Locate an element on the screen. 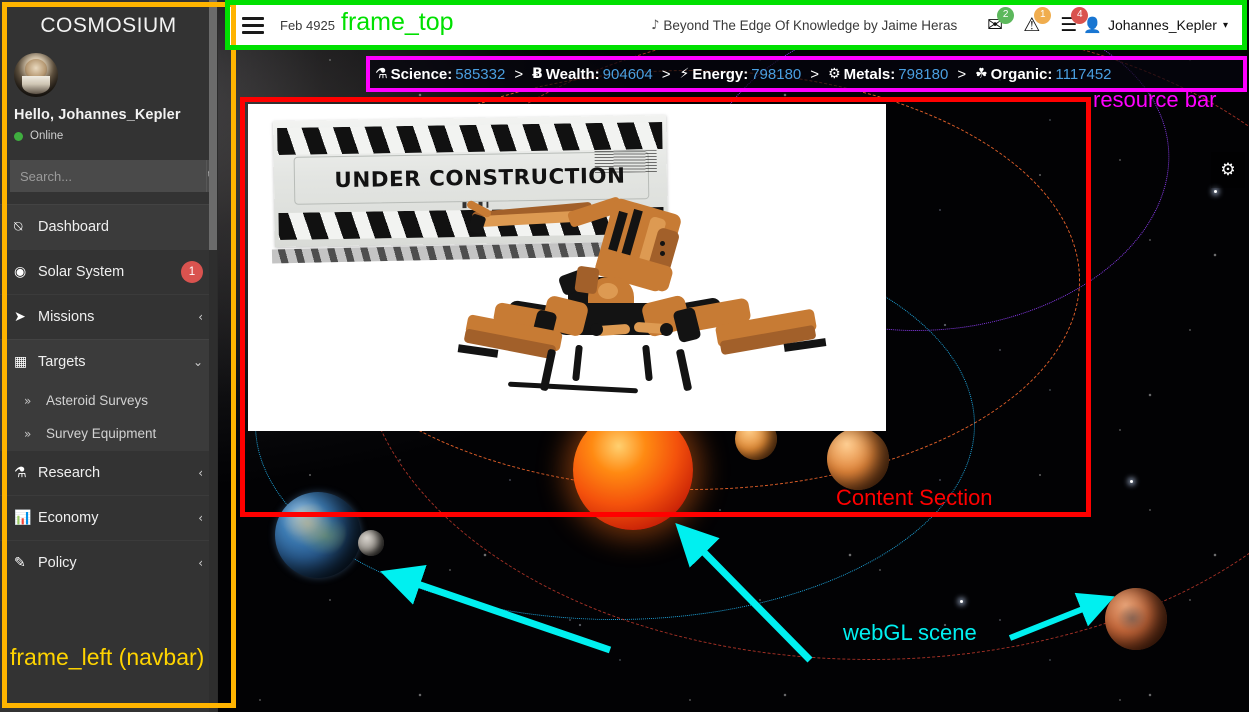  topbar-icon-group: ✉ 2 ⚠ 1 ☰ 4 is located at coordinates (1038, 20).